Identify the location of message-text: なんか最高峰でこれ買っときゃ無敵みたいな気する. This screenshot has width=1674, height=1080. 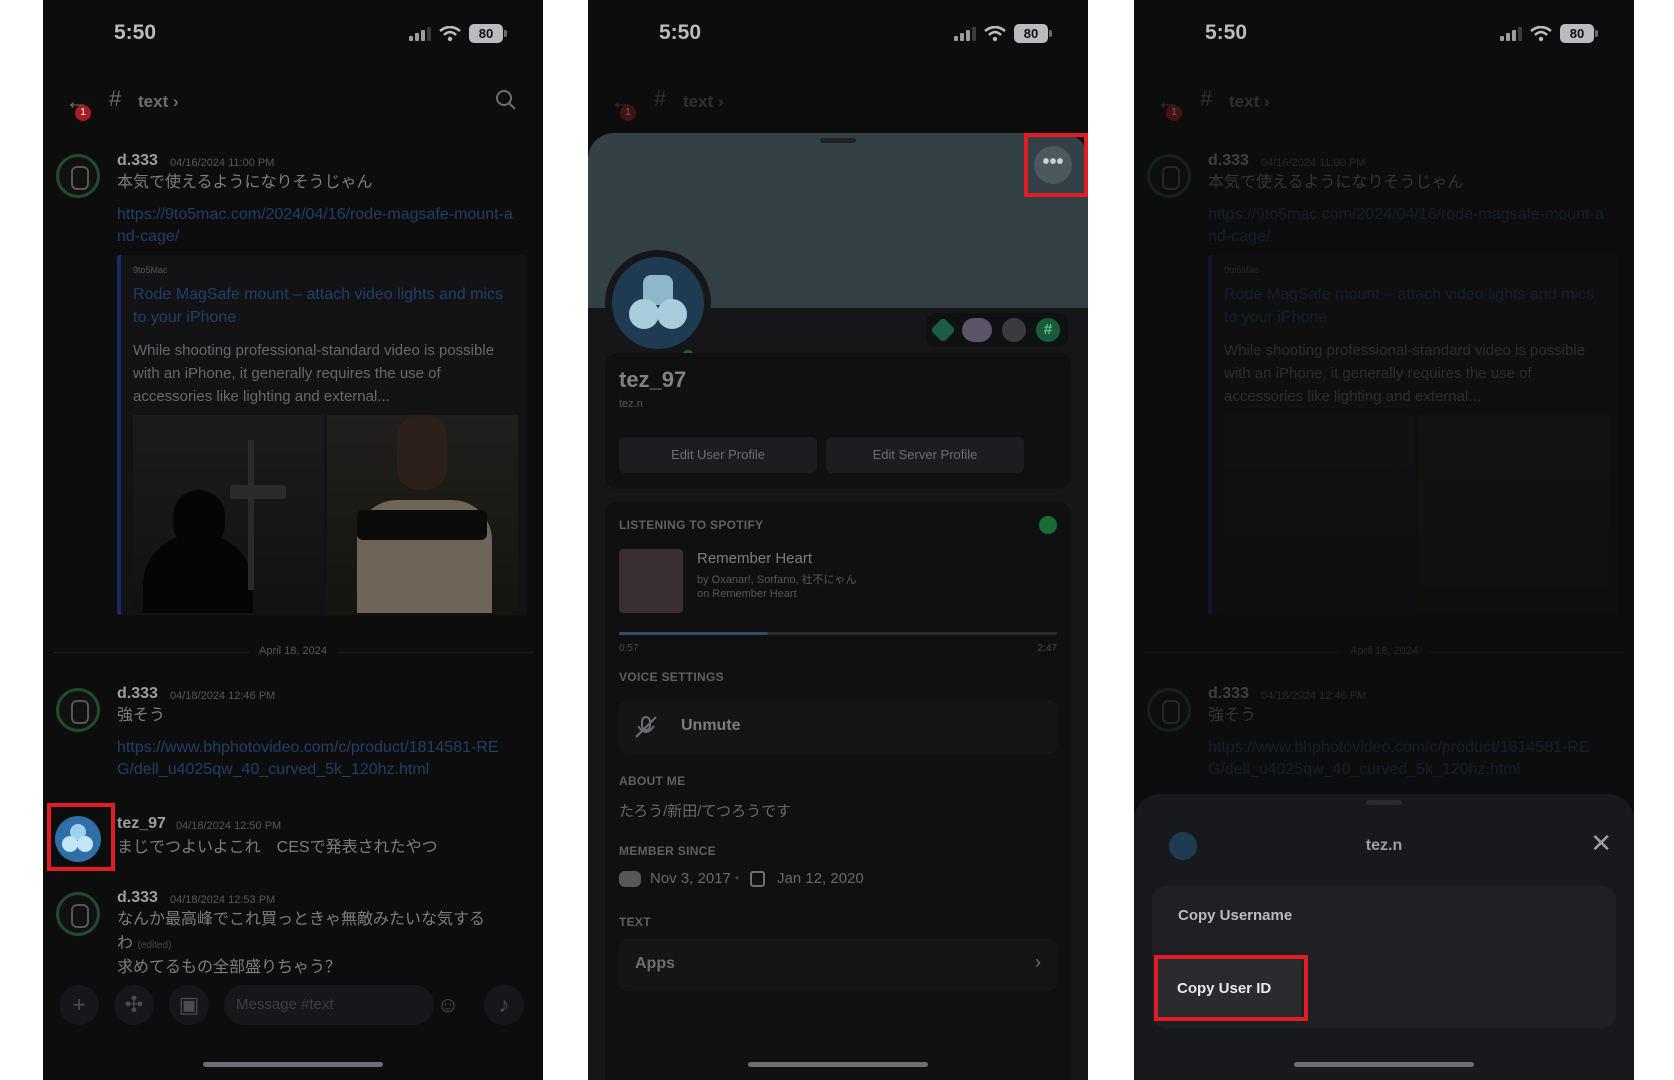
(301, 919).